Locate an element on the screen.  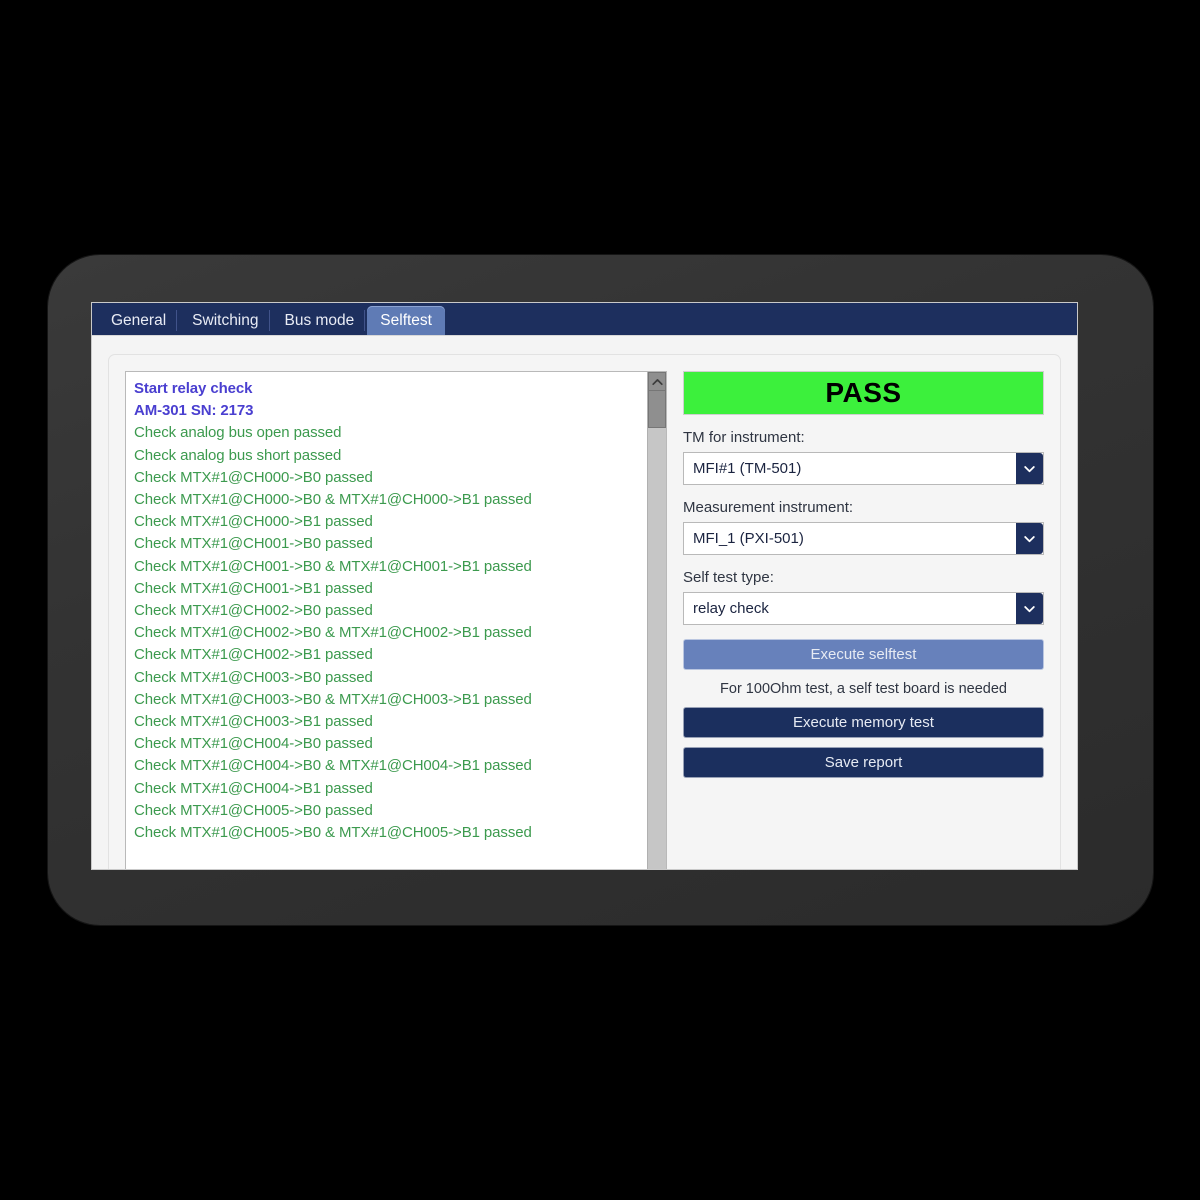
log-line: Check MTX#1@CH003->B0 passed is located at coordinates (253, 677).